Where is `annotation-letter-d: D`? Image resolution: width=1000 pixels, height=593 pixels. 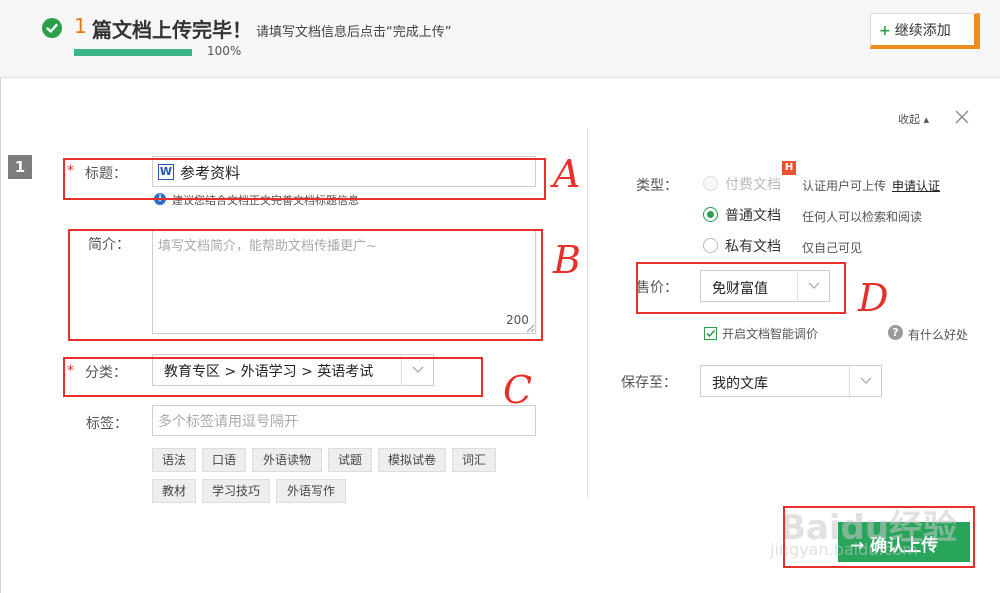
annotation-letter-d: D is located at coordinates (873, 298).